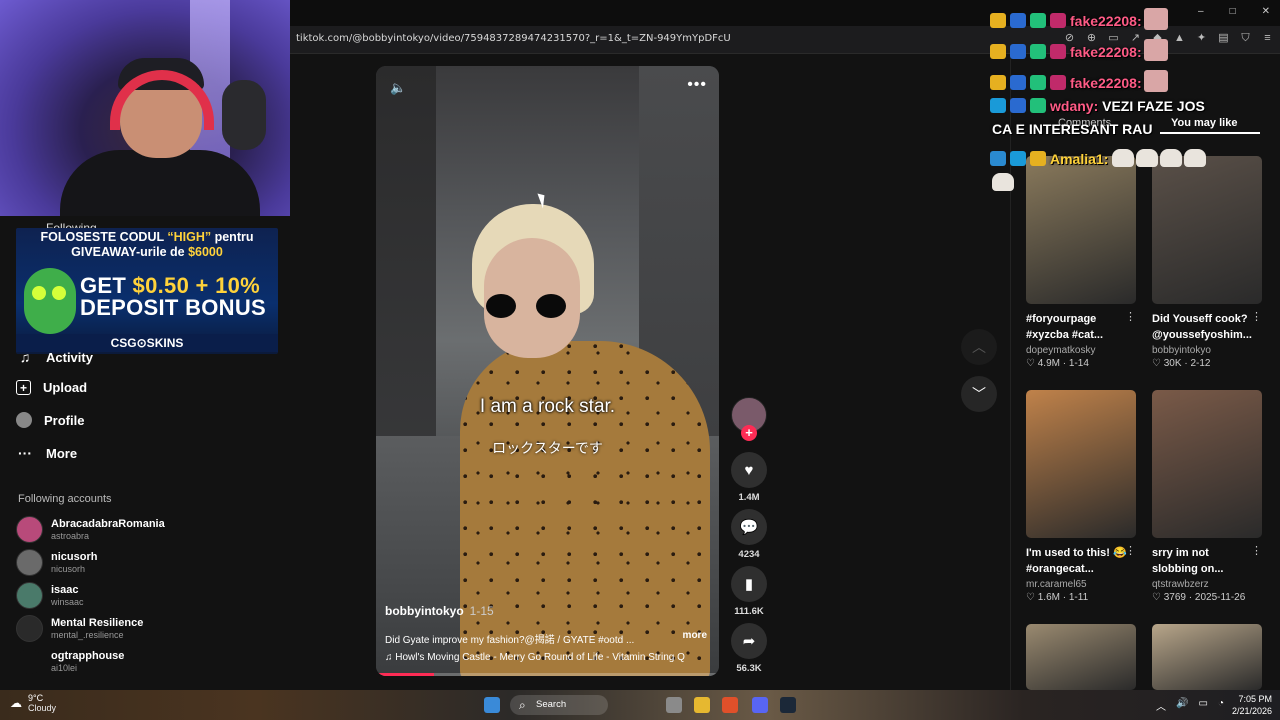 The image size is (1280, 720). What do you see at coordinates (1038, 158) in the screenshot?
I see `wizard-badge-icon` at bounding box center [1038, 158].